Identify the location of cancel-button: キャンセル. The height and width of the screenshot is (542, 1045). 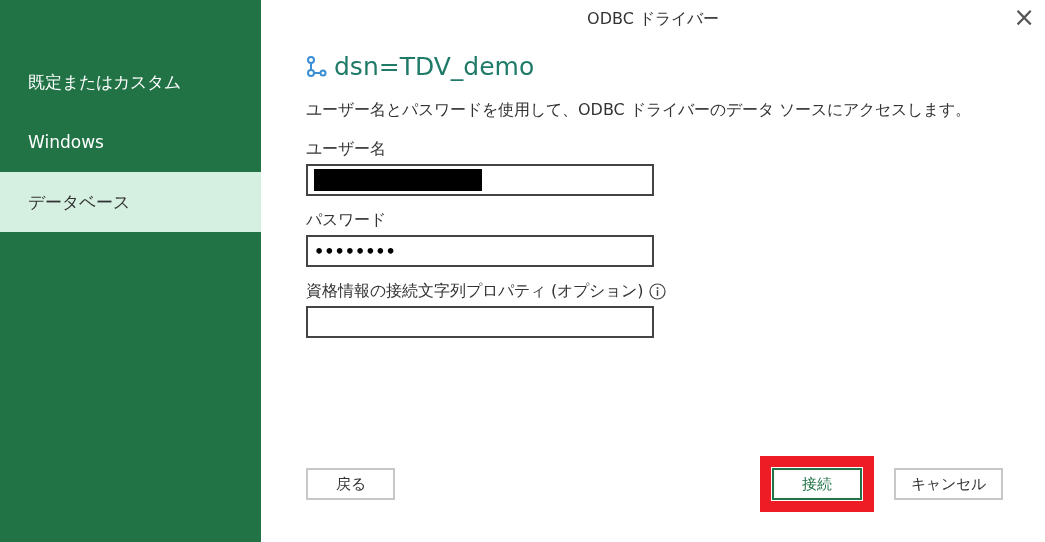
(948, 484).